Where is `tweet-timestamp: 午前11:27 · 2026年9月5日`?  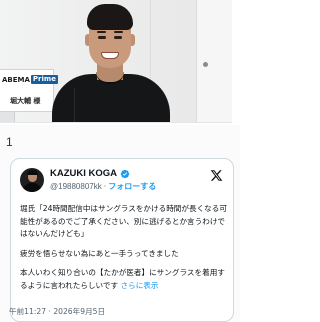
tweet-timestamp: 午前11:27 · 2026年9月5日 is located at coordinates (57, 311).